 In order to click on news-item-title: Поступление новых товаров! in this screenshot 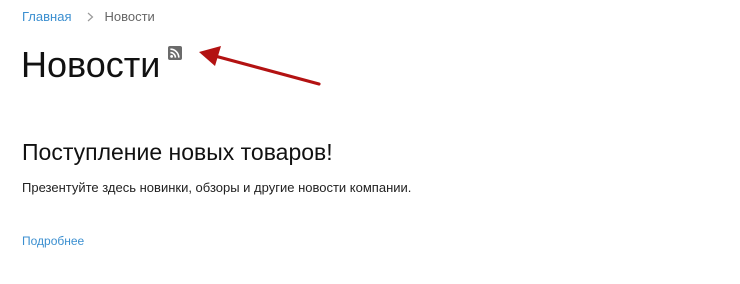, I will do `click(177, 152)`.